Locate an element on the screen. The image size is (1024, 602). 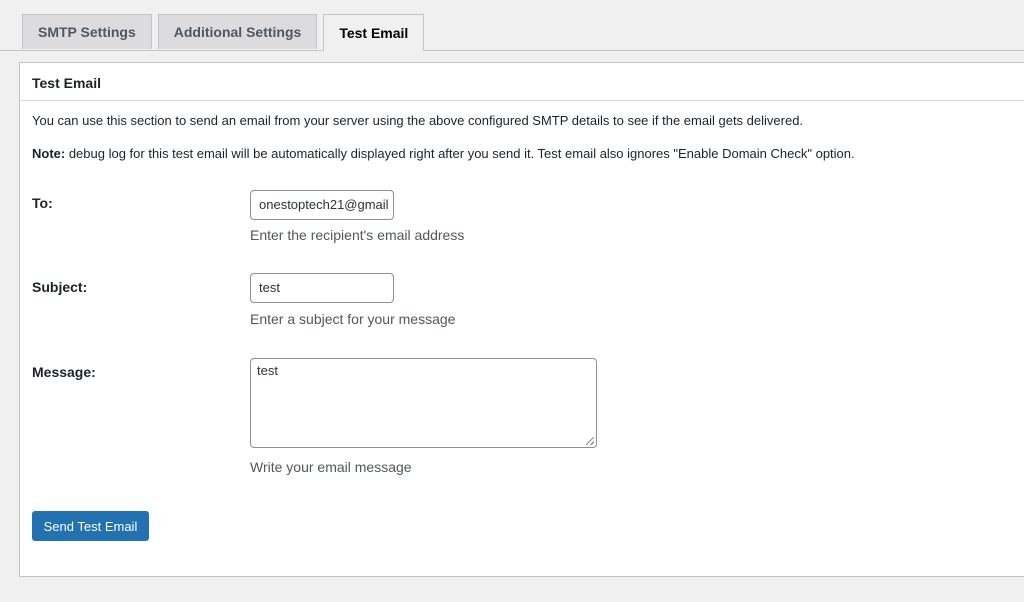
subject-input: test is located at coordinates (322, 288).